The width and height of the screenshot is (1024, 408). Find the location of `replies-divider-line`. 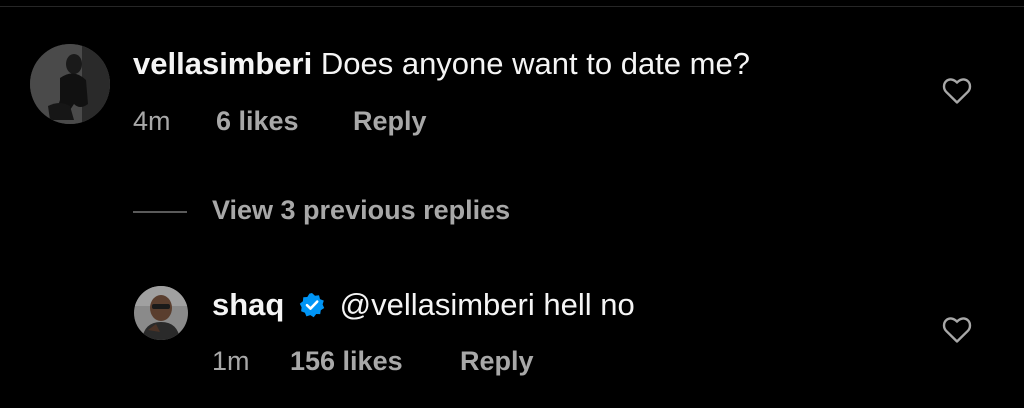

replies-divider-line is located at coordinates (160, 212).